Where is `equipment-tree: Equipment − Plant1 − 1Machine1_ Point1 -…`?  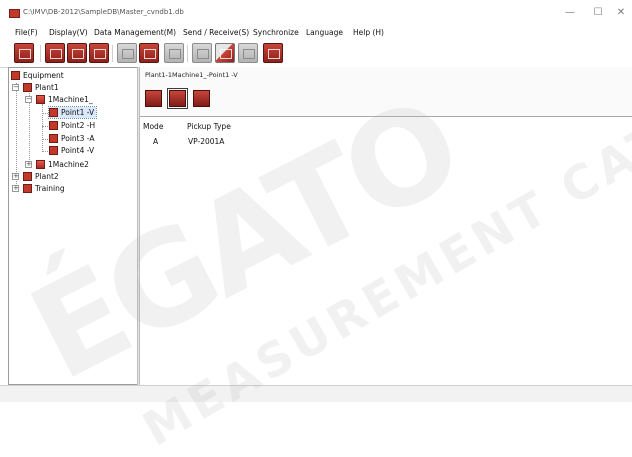 equipment-tree: Equipment − Plant1 − 1Machine1_ Point1 -… is located at coordinates (72, 226).